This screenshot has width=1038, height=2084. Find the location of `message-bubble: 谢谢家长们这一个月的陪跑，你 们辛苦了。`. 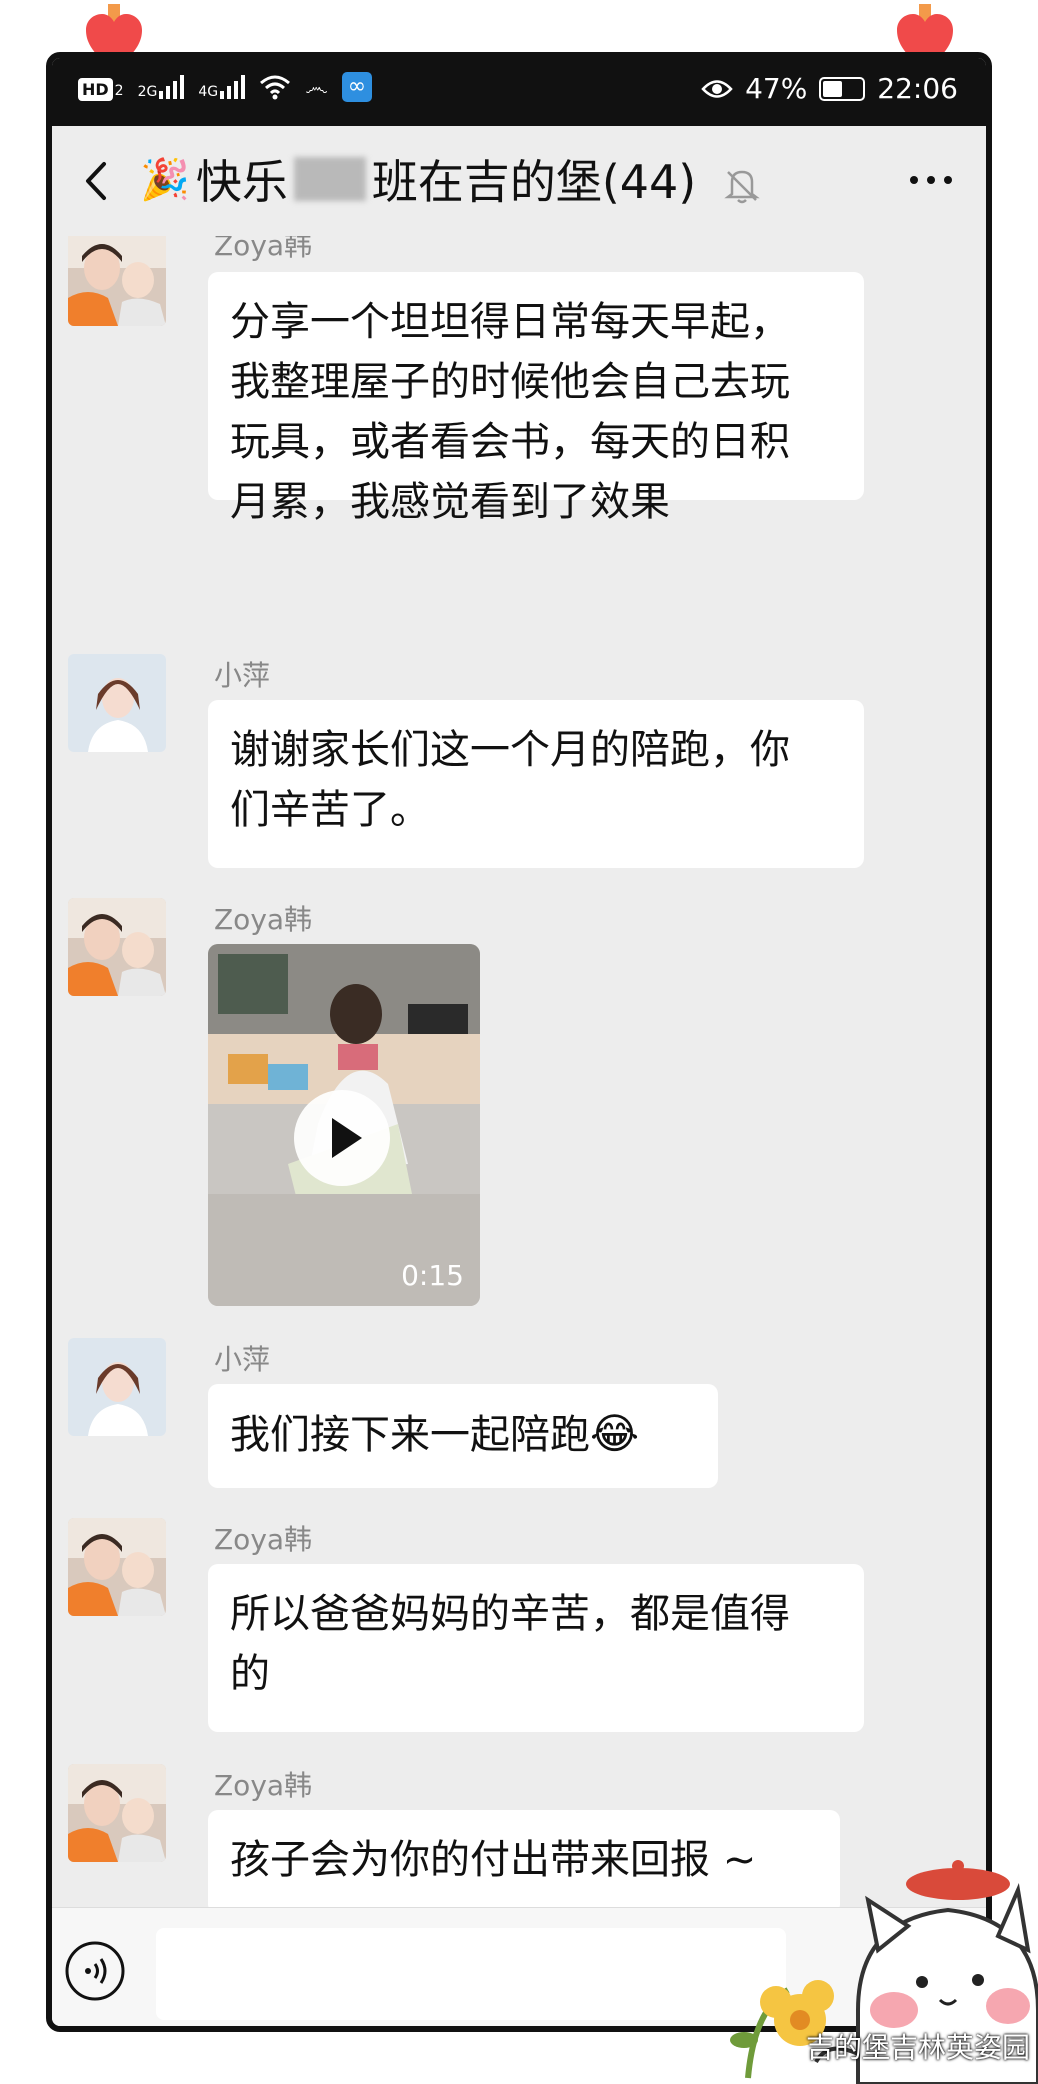

message-bubble: 谢谢家长们这一个月的陪跑，你 们辛苦了。 is located at coordinates (536, 784).